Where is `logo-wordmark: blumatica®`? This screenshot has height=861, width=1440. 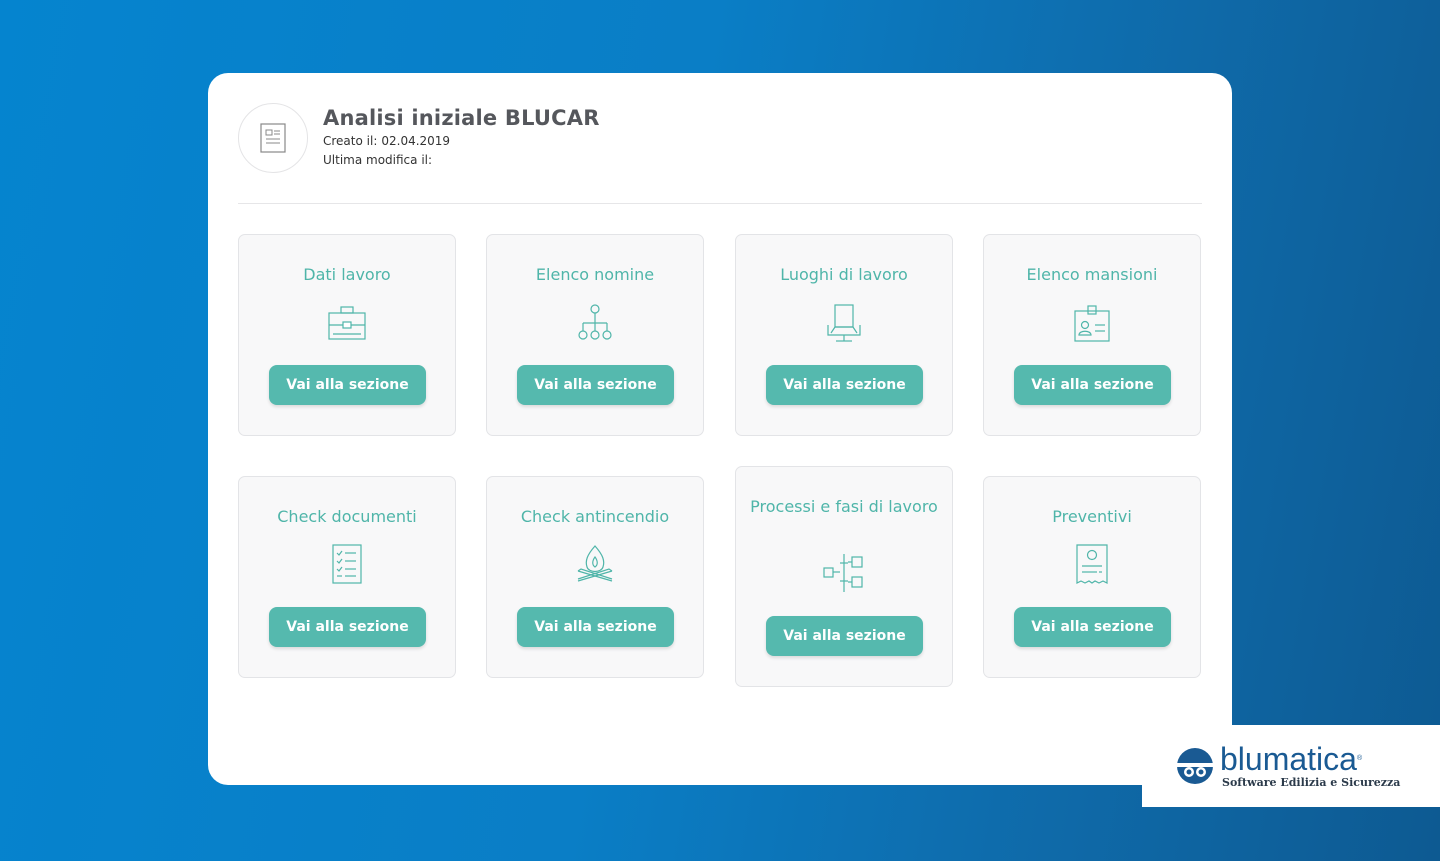 logo-wordmark: blumatica® is located at coordinates (1291, 758).